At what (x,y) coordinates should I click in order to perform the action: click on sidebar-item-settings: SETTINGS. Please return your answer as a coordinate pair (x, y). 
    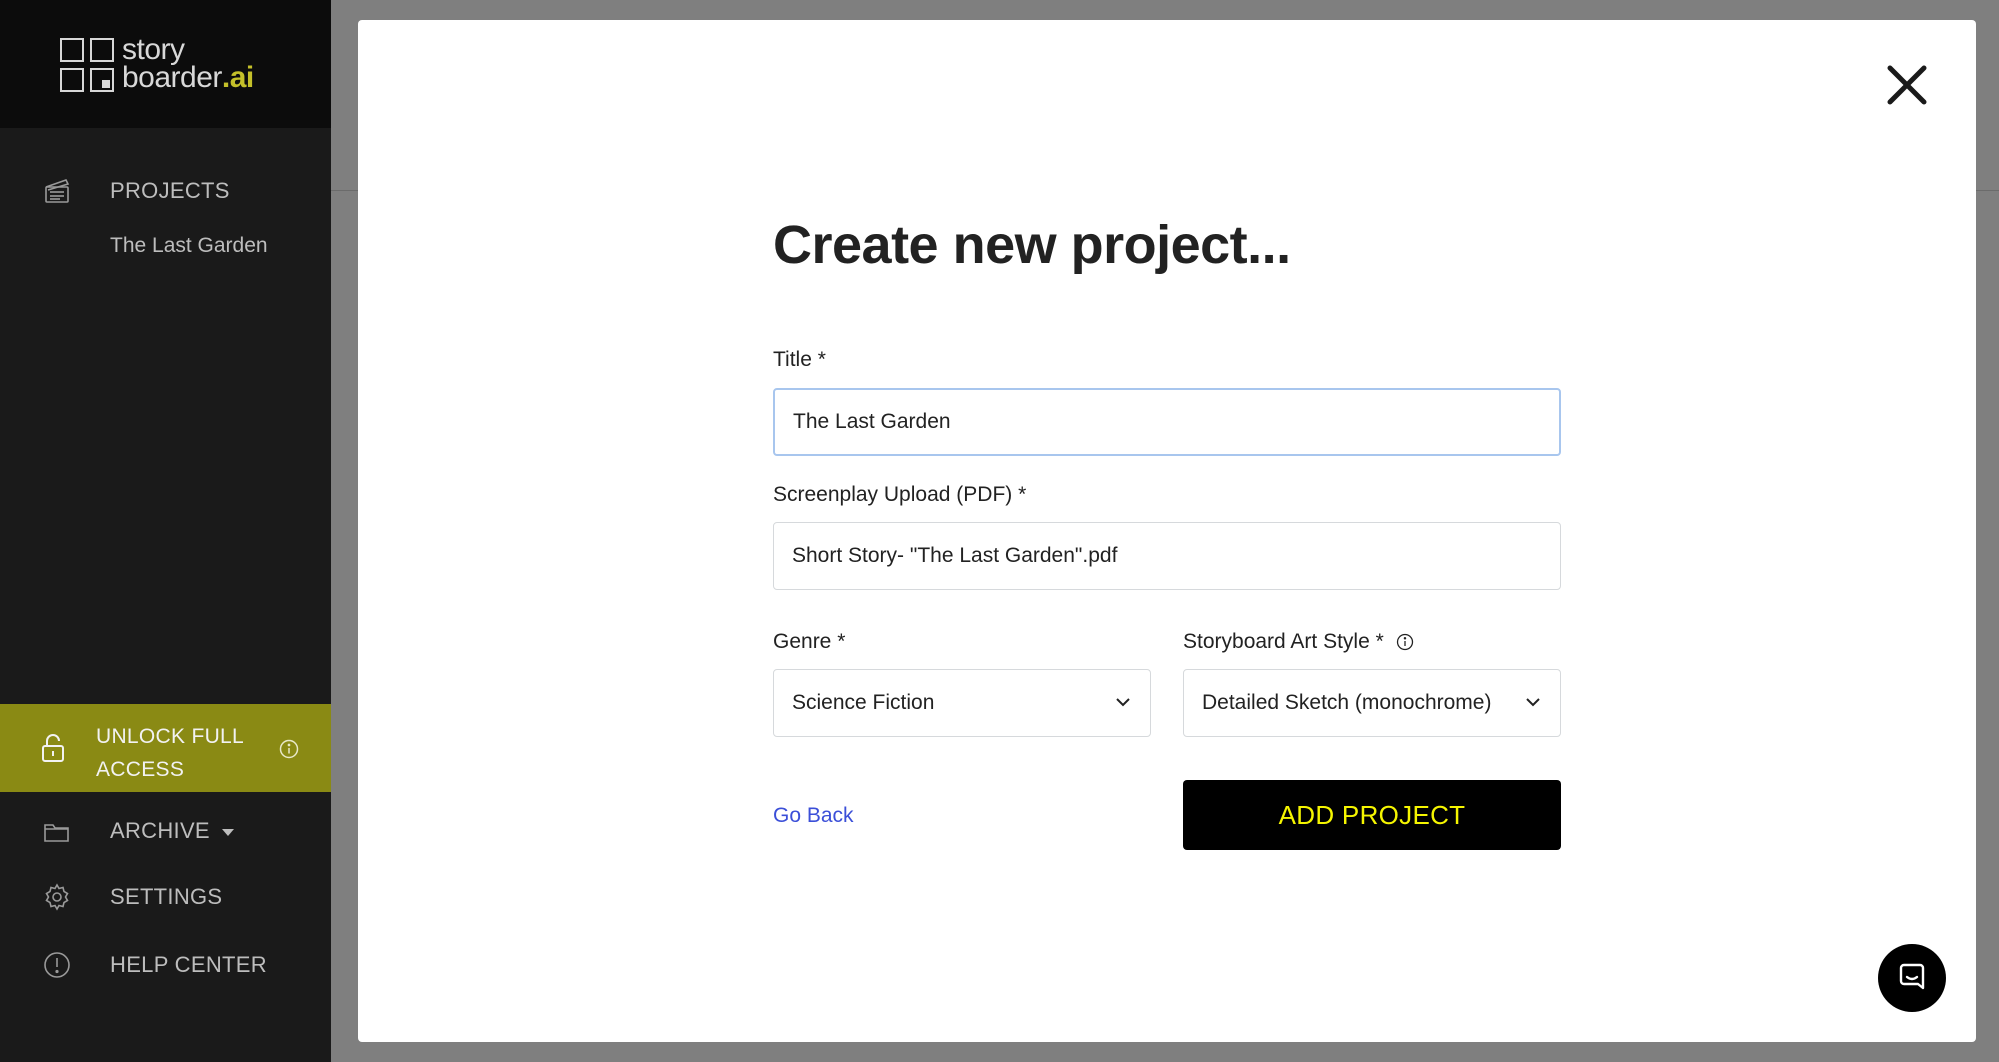
    Looking at the image, I should click on (165, 897).